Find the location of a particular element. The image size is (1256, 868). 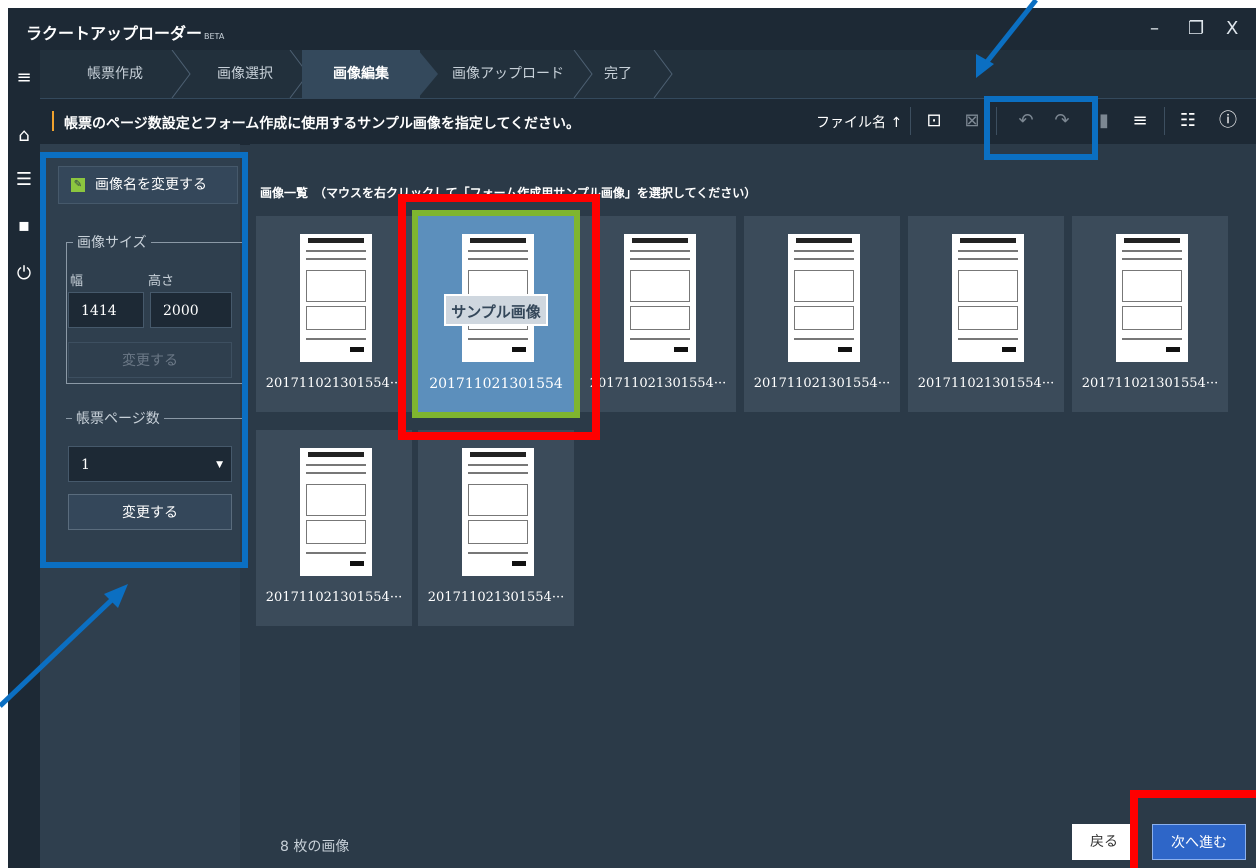

back-button: 戻る is located at coordinates (1104, 842).